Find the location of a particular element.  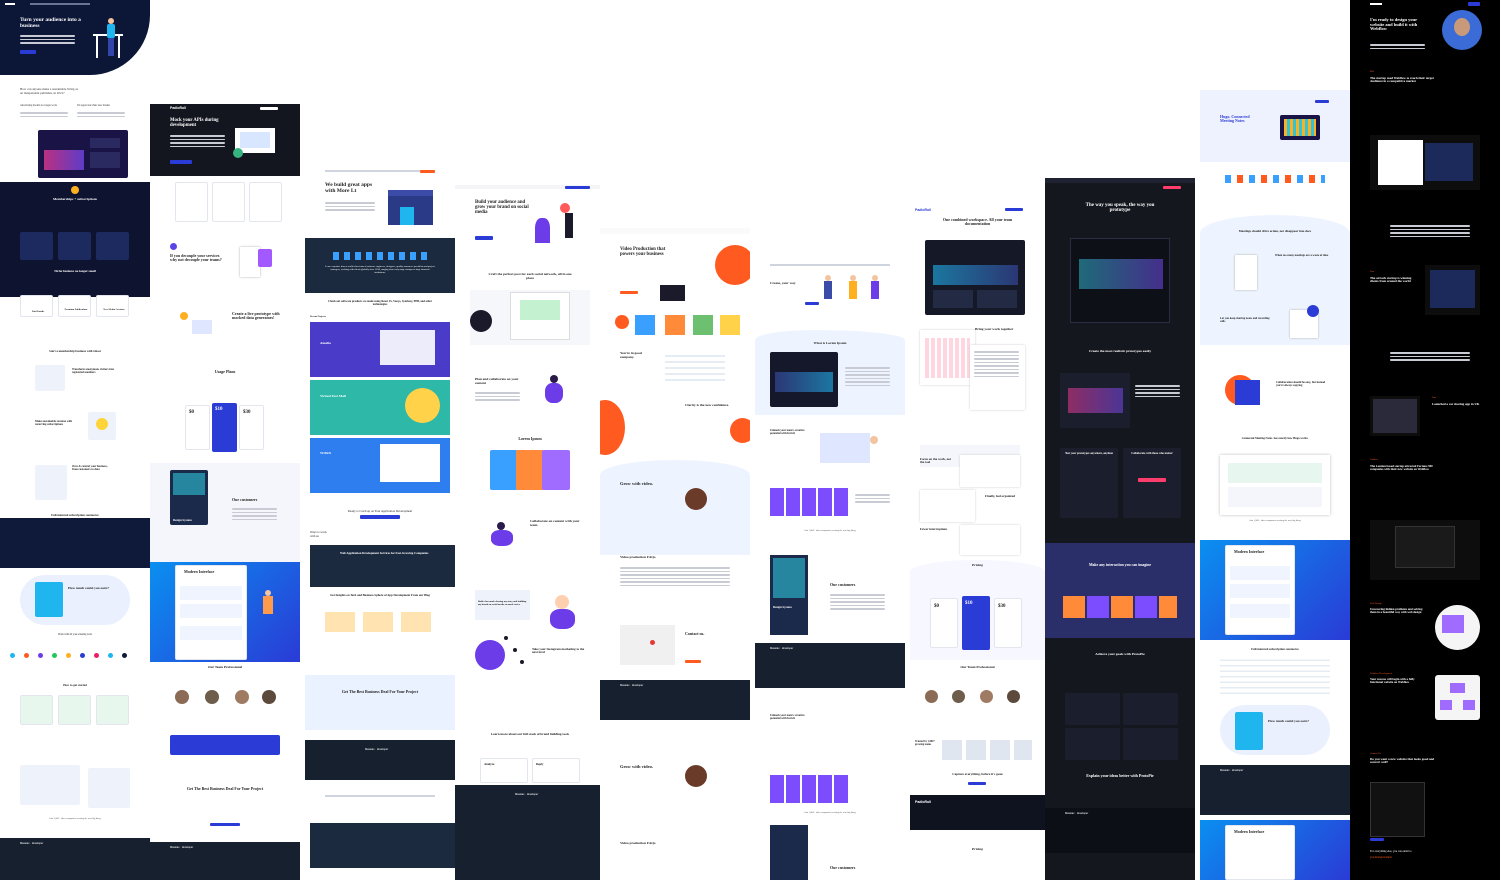

nav-logo is located at coordinates (10, 4).